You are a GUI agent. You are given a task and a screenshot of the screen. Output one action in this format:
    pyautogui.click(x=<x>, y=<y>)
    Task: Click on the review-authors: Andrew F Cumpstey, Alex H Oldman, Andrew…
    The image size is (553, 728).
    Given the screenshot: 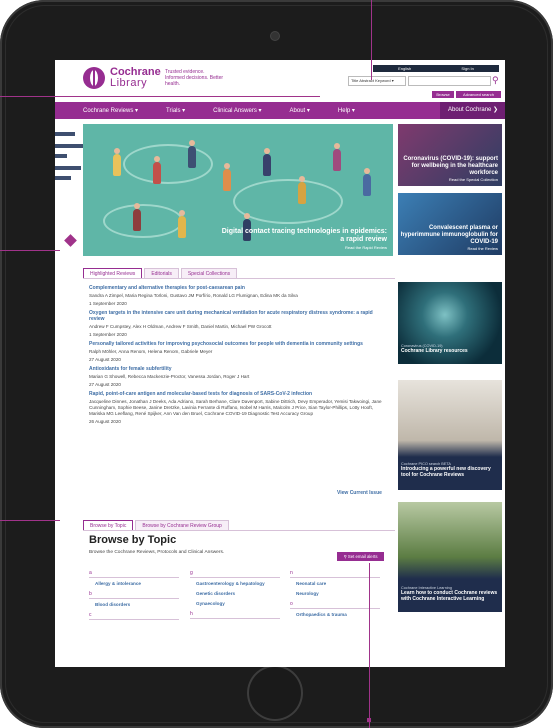 What is the action you would take?
    pyautogui.click(x=180, y=326)
    